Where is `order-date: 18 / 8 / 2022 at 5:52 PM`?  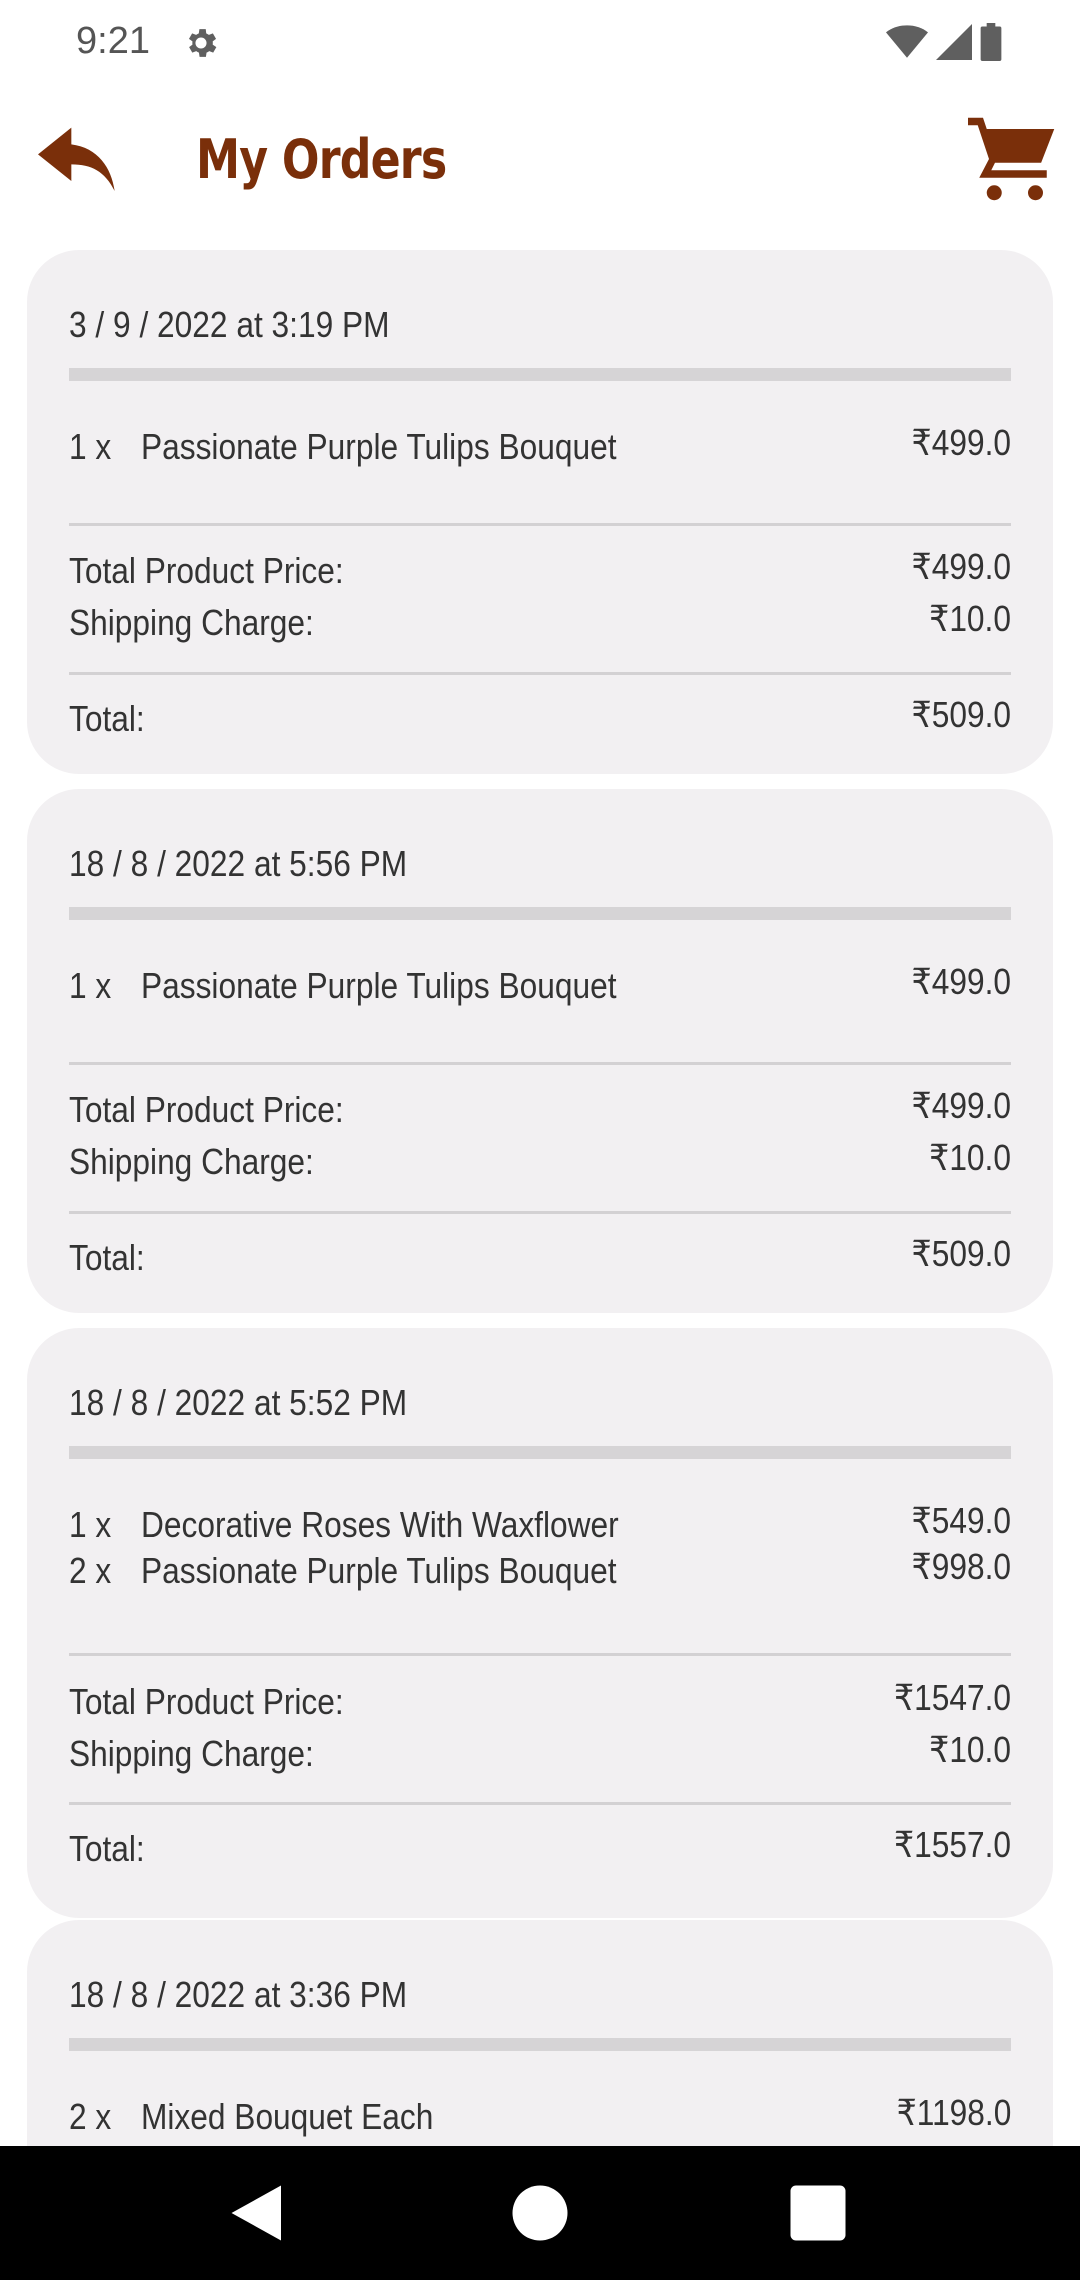 order-date: 18 / 8 / 2022 at 5:52 PM is located at coordinates (238, 1402).